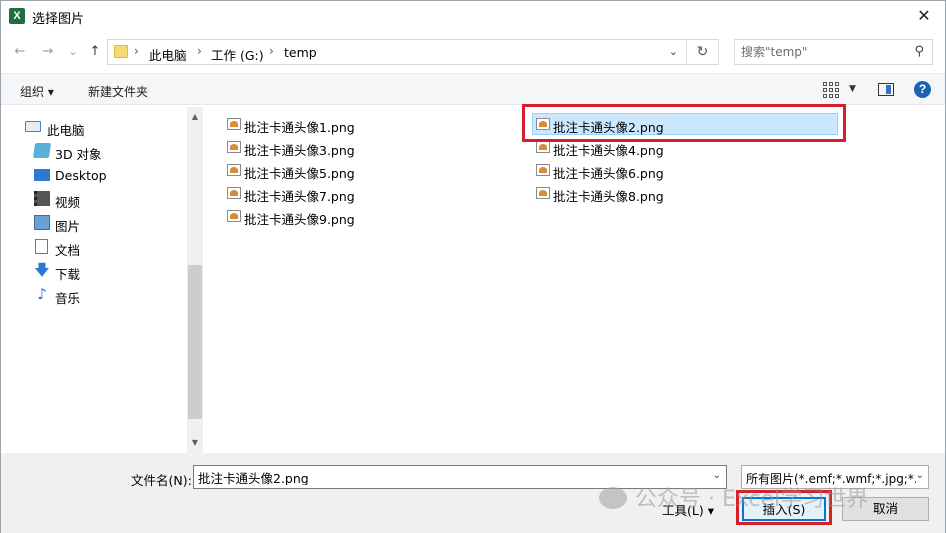  I want to click on close-button: ✕, so click(924, 16).